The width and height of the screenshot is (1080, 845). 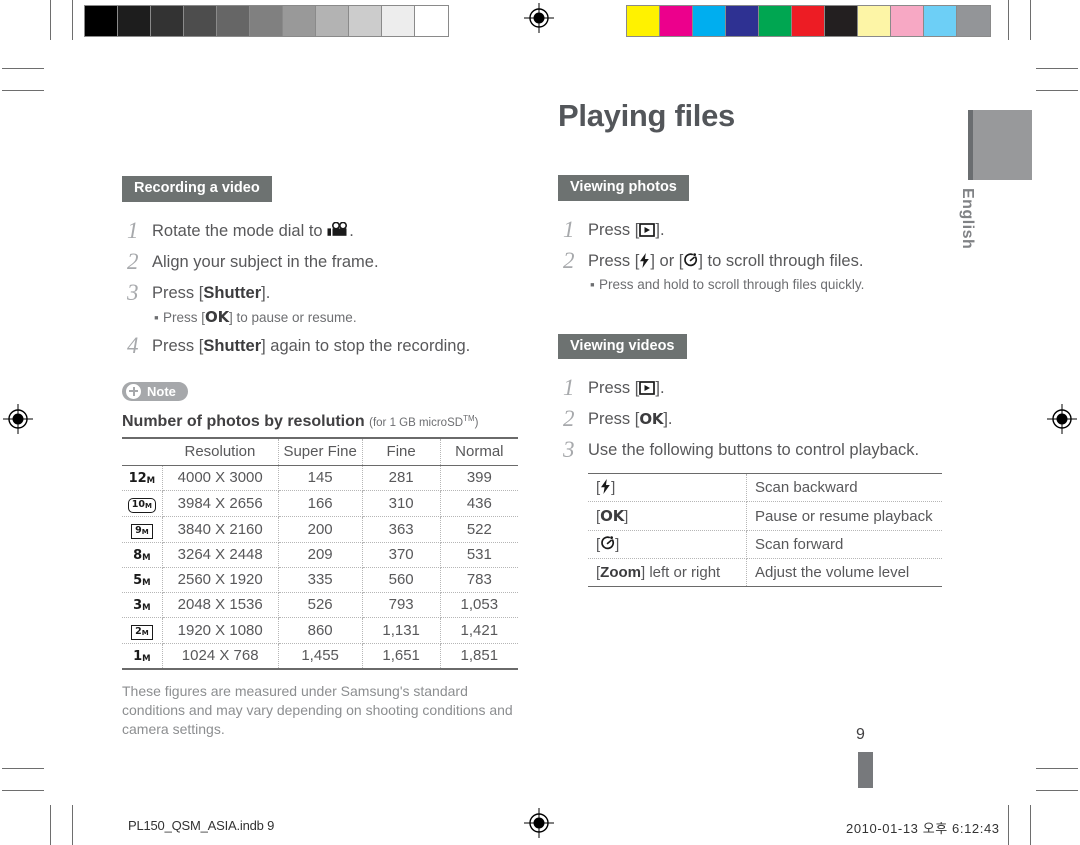 What do you see at coordinates (320, 630) in the screenshot?
I see `super-fine-value: 860` at bounding box center [320, 630].